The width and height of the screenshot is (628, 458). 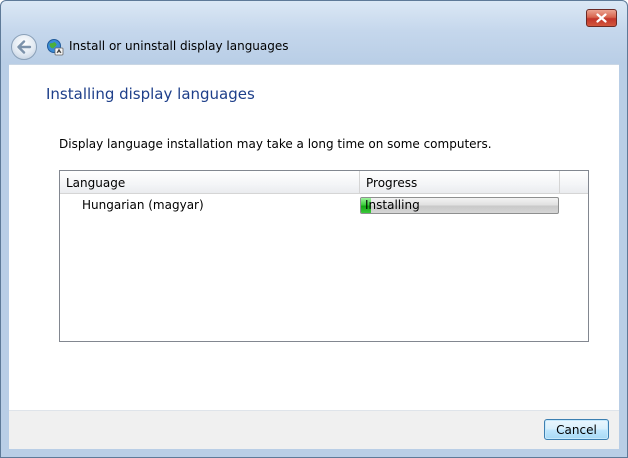 What do you see at coordinates (574, 182) in the screenshot?
I see `column-header-filler` at bounding box center [574, 182].